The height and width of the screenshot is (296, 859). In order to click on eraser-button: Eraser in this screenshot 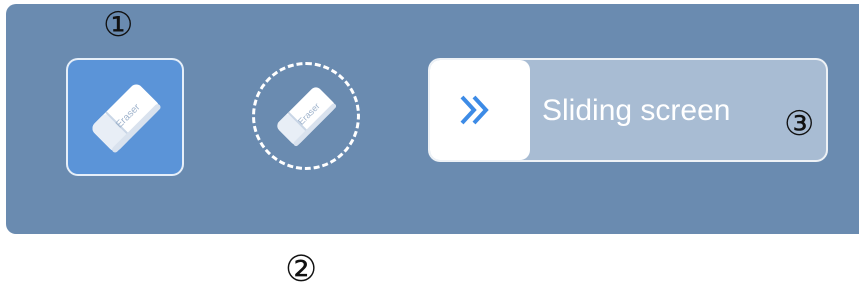, I will do `click(125, 117)`.